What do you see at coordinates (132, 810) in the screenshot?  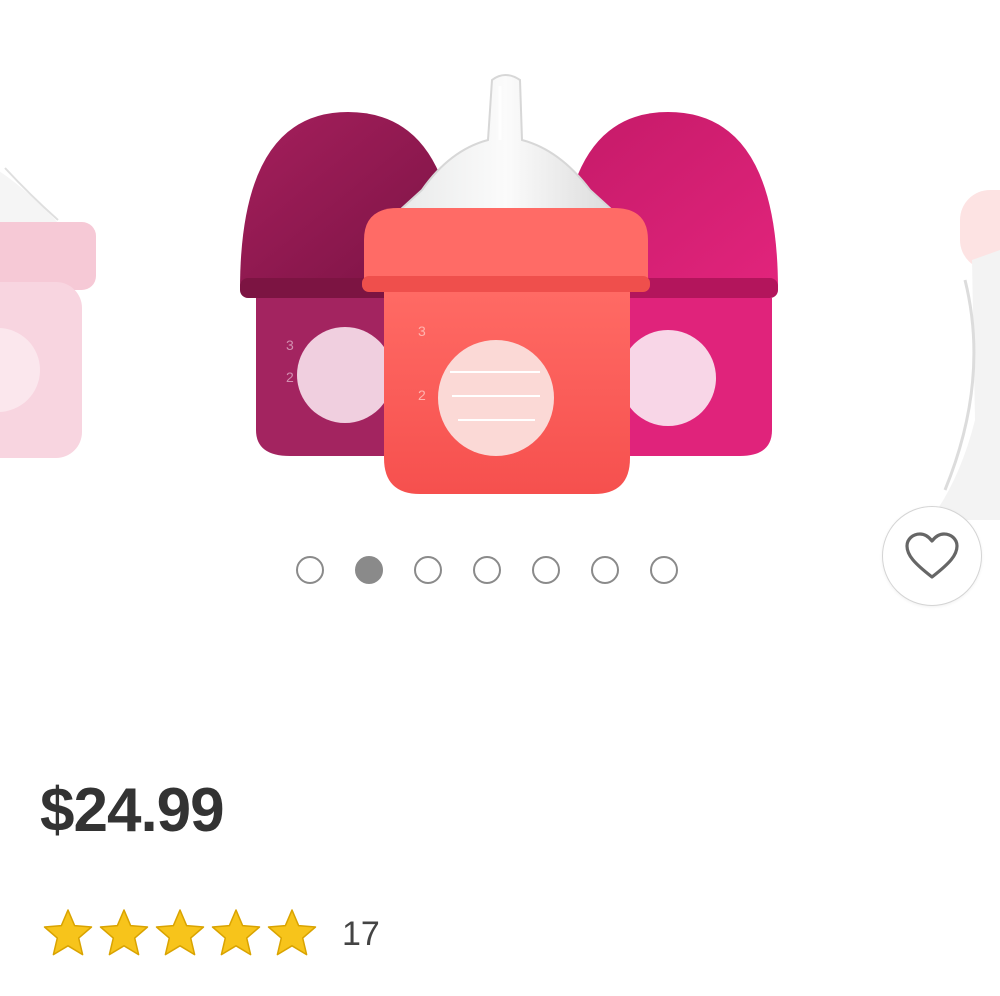 I see `product-price: $24.99` at bounding box center [132, 810].